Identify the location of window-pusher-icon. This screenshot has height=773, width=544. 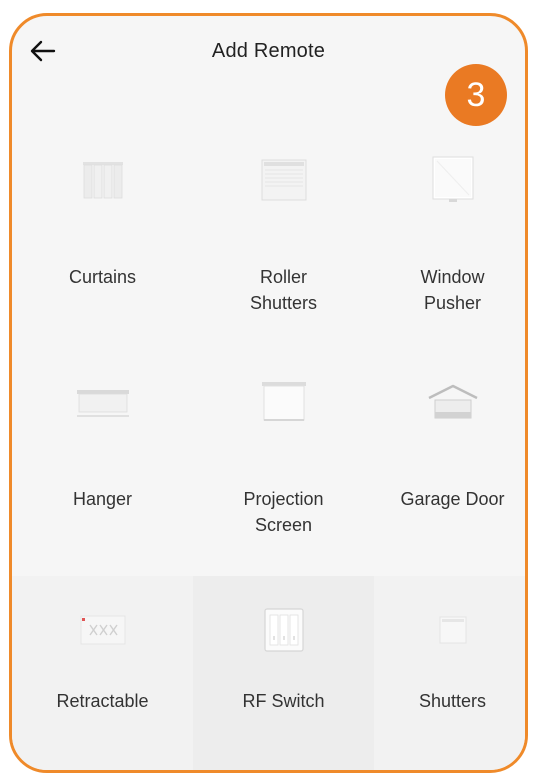
(453, 180).